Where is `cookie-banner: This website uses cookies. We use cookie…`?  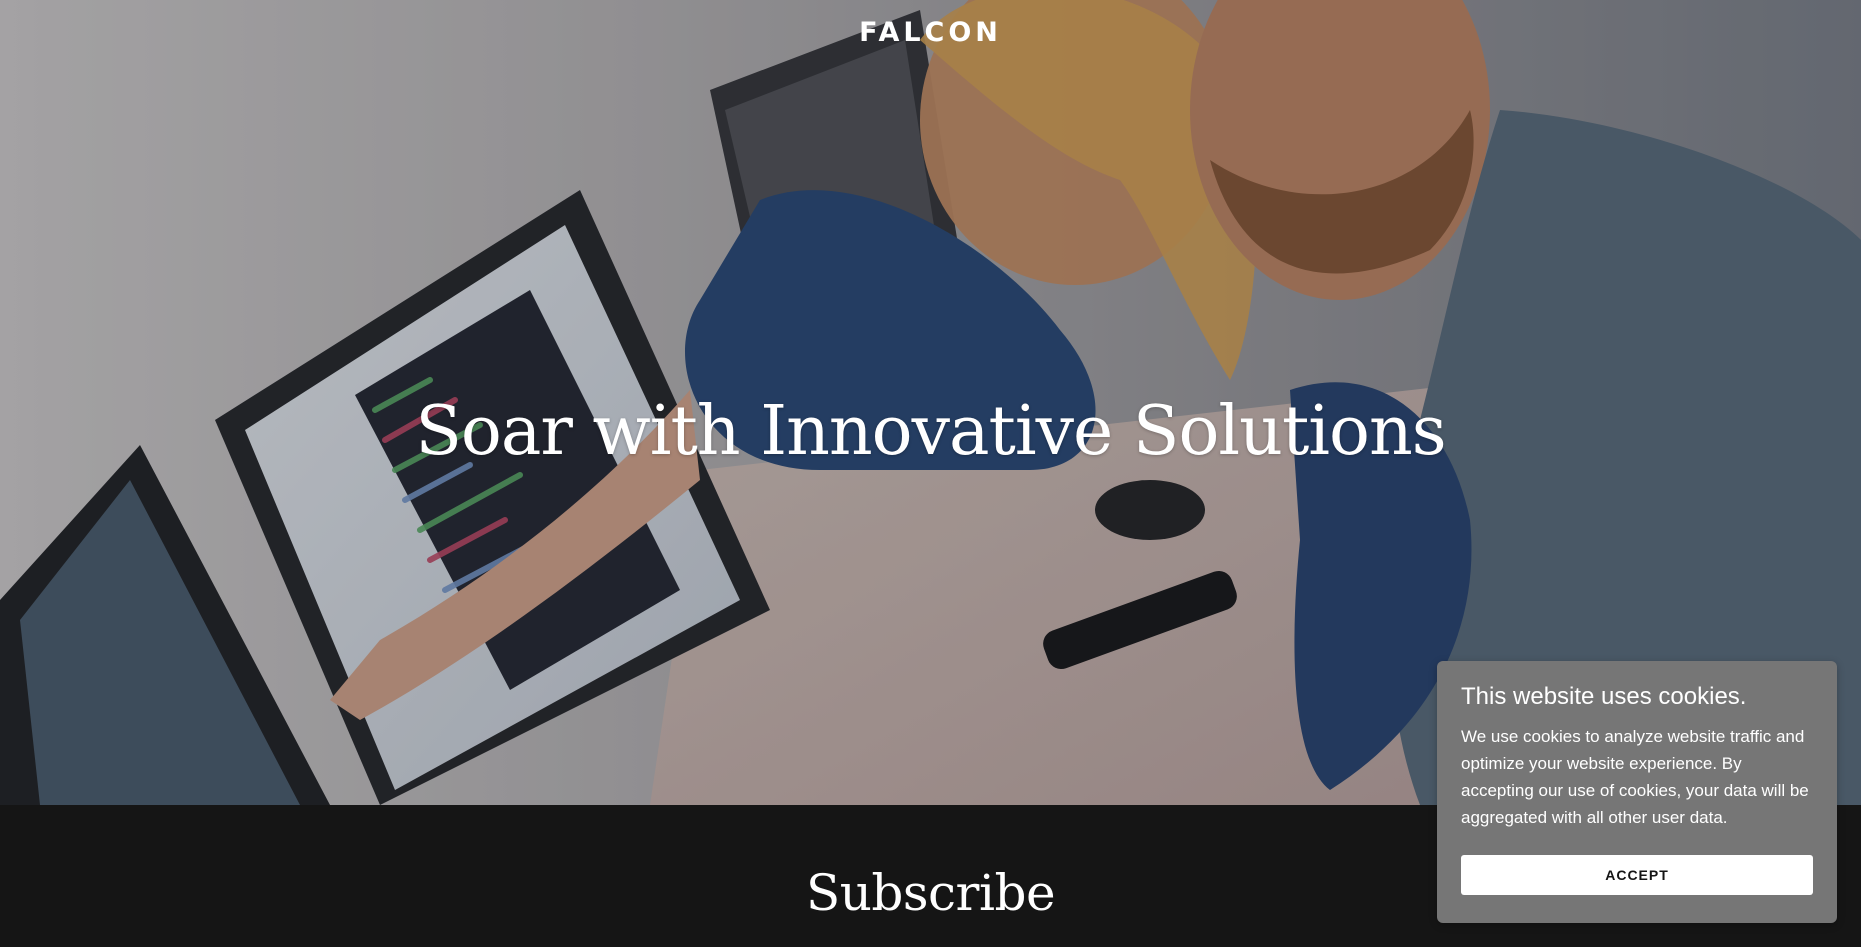 cookie-banner: This website uses cookies. We use cookie… is located at coordinates (1637, 792).